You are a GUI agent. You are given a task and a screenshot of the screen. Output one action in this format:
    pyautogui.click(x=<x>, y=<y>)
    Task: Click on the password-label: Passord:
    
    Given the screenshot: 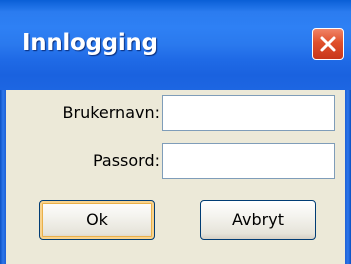 What is the action you would take?
    pyautogui.click(x=126, y=160)
    